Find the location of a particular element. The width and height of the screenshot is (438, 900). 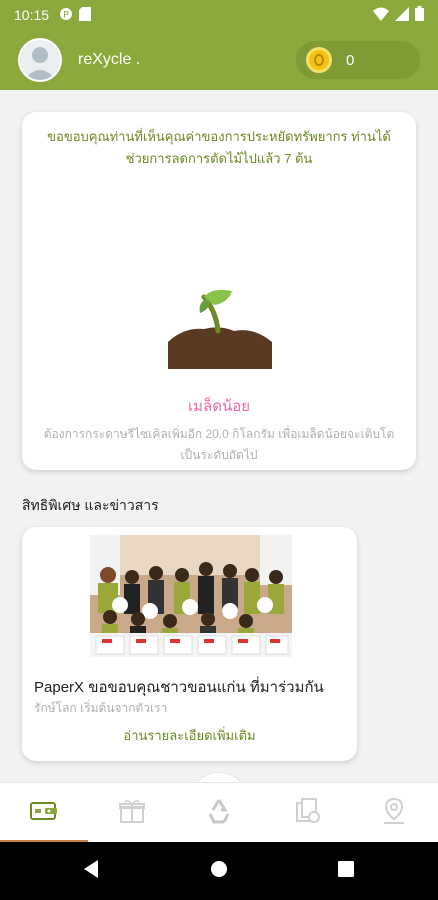

recents-icon is located at coordinates (346, 871).